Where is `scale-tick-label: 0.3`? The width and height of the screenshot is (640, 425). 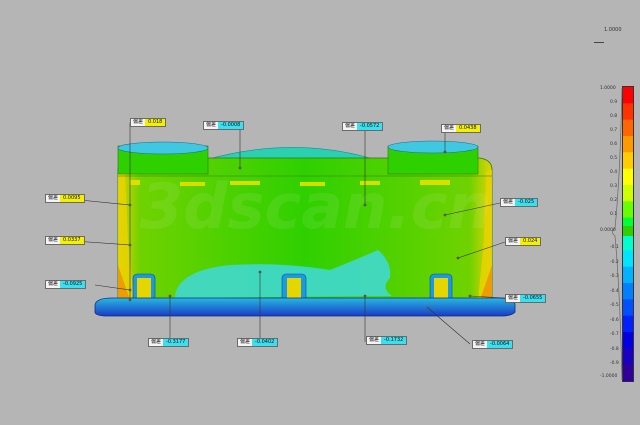 scale-tick-label: 0.3 is located at coordinates (614, 186).